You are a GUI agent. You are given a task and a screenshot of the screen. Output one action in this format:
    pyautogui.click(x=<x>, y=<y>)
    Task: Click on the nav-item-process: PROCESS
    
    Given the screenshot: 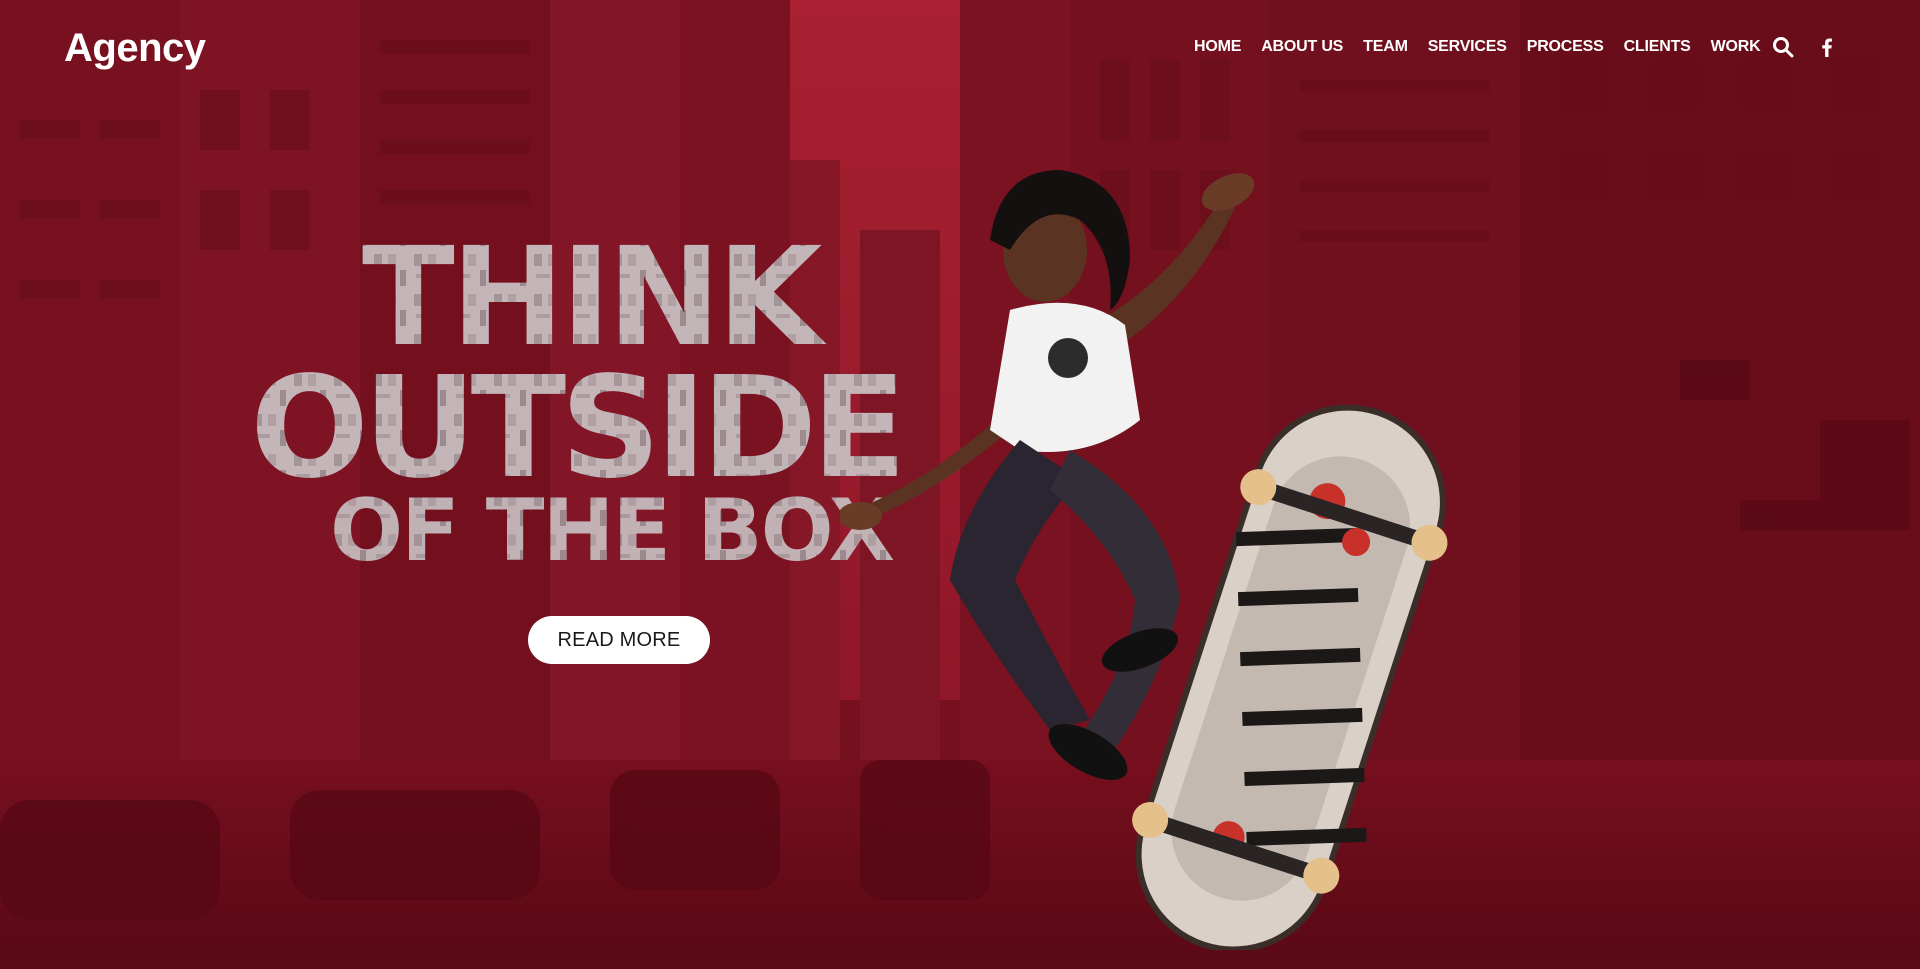 What is the action you would take?
    pyautogui.click(x=1565, y=47)
    